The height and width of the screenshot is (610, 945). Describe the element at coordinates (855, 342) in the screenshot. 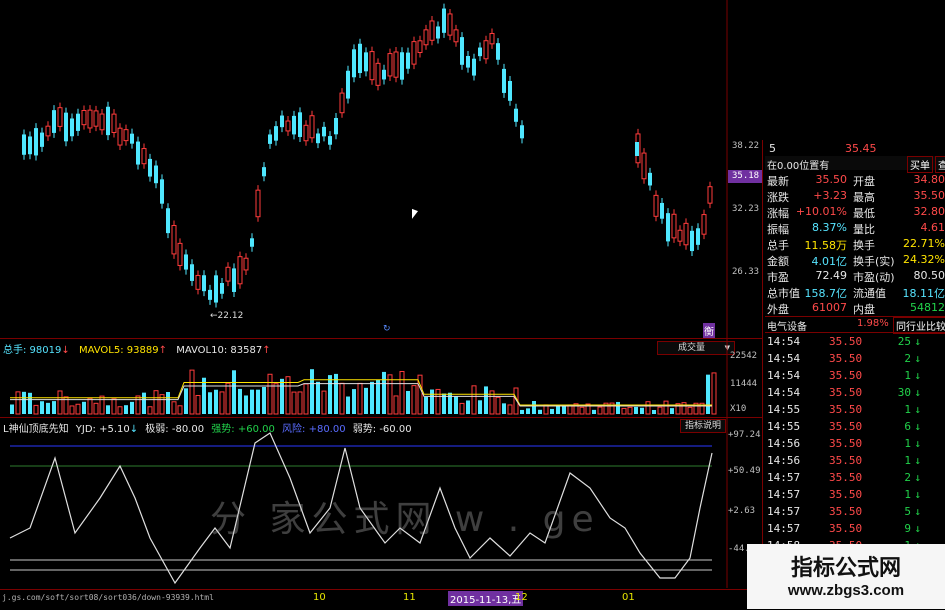

I see `tick-row: 14:5435.5025↓` at that location.